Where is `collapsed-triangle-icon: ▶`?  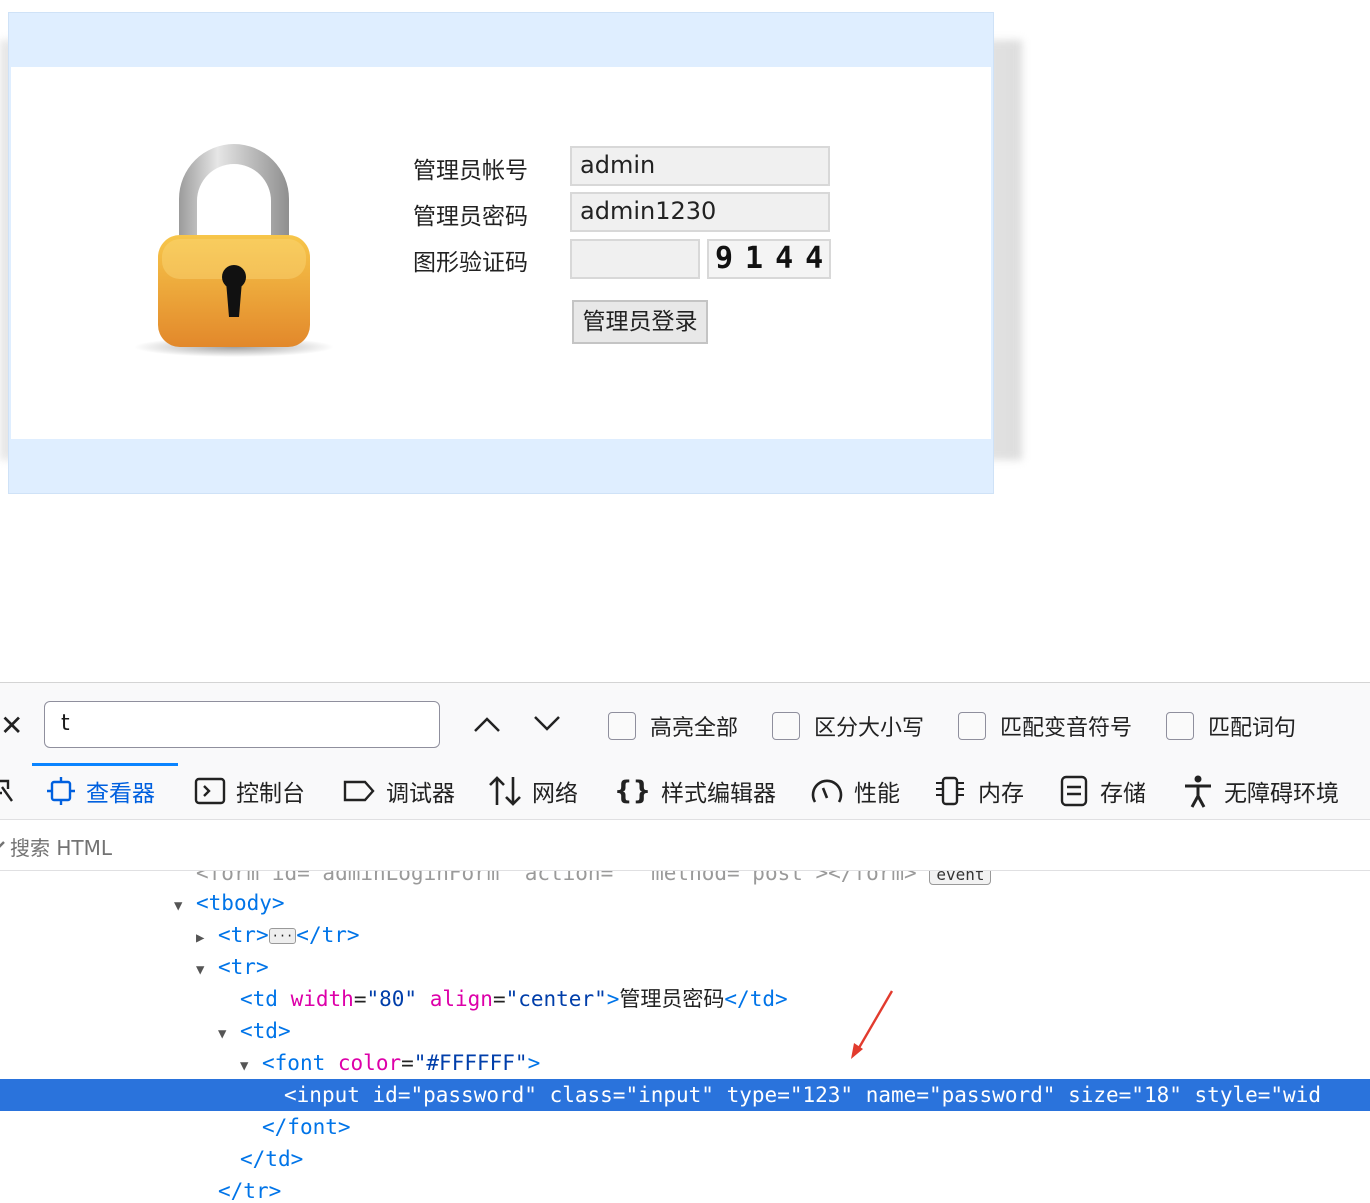 collapsed-triangle-icon: ▶ is located at coordinates (207, 938).